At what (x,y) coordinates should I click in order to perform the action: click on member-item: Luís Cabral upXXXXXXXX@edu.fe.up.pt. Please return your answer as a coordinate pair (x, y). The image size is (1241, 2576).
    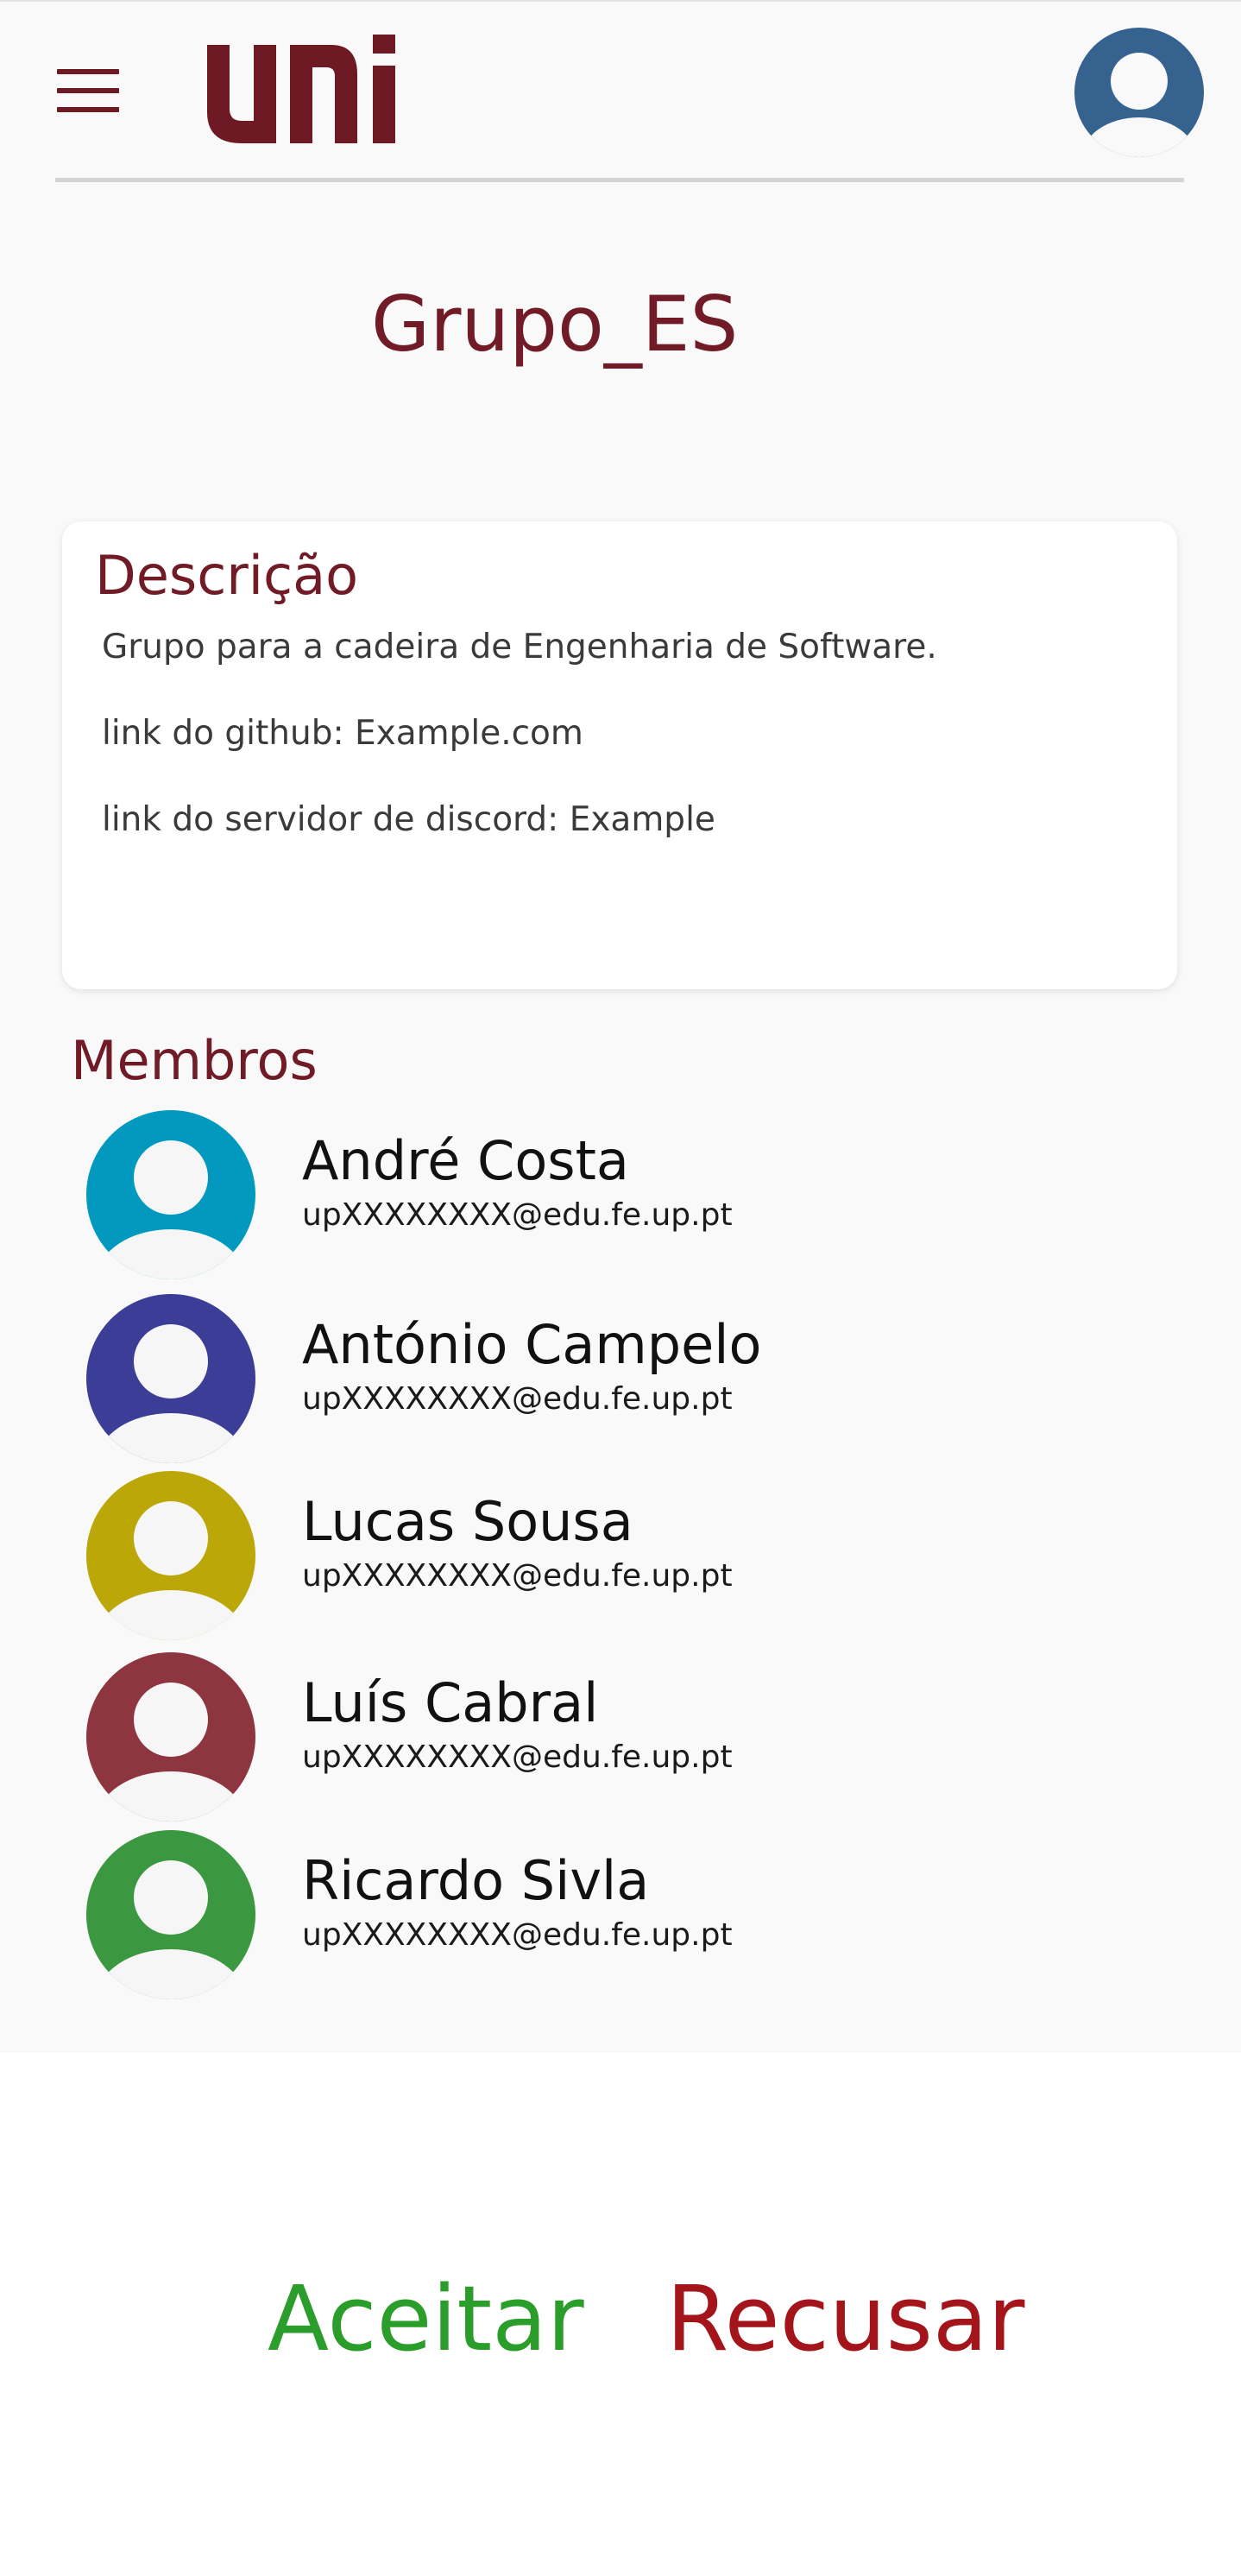
    Looking at the image, I should click on (604, 1738).